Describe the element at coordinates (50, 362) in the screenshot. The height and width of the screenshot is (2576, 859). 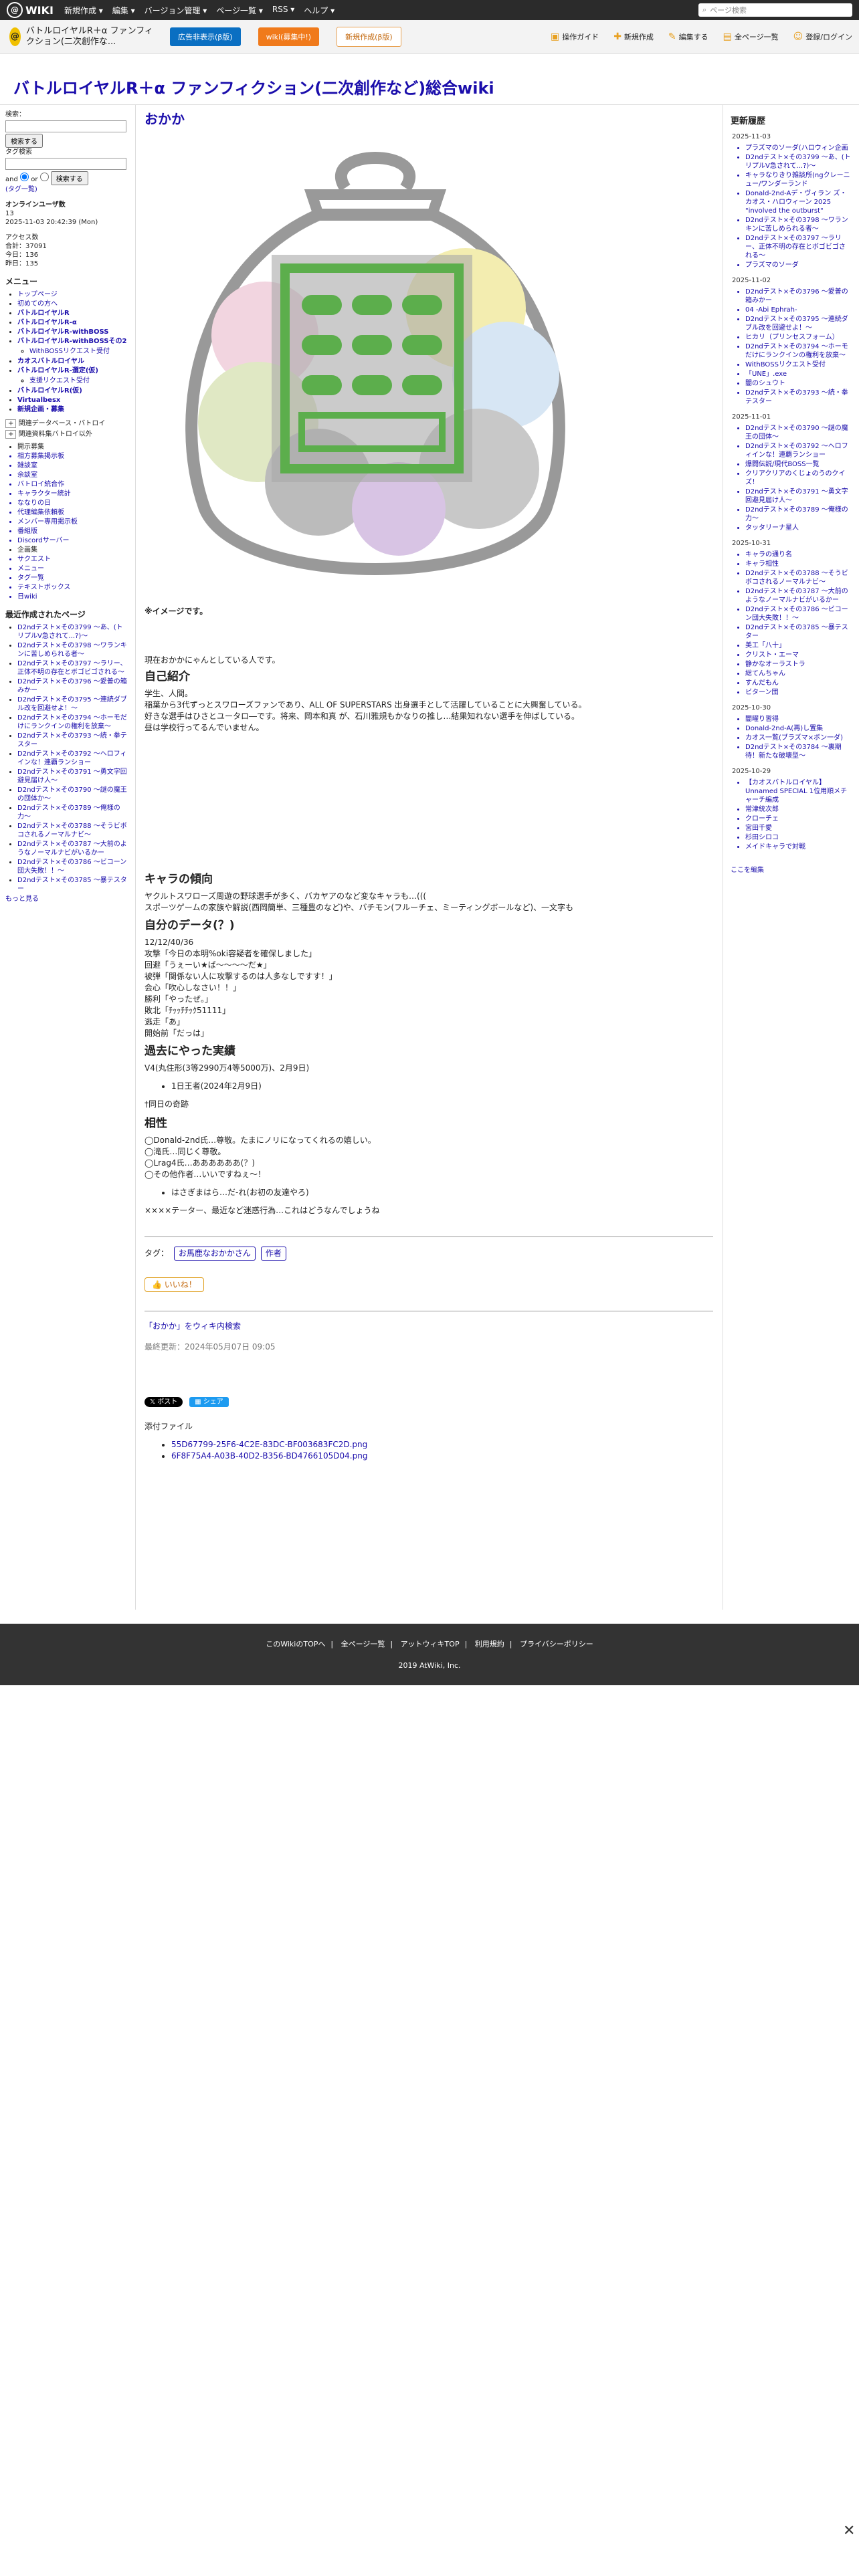
I see `menu-item: カオスバトルロイヤル` at that location.